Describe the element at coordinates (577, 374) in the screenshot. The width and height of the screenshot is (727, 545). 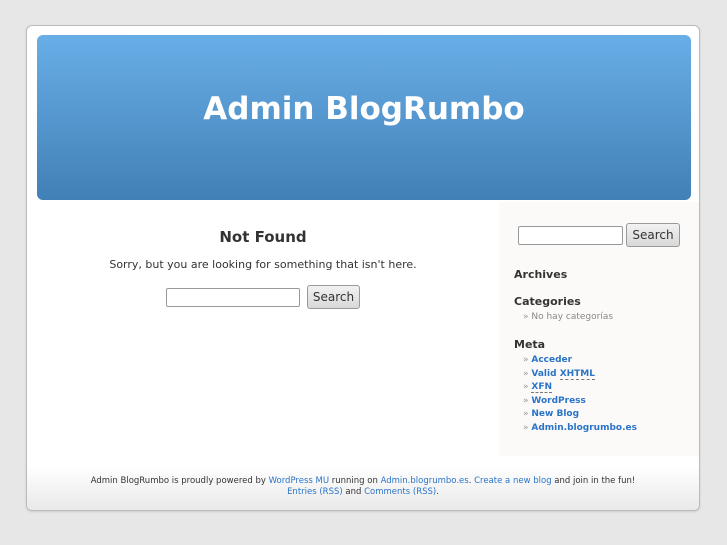
I see `xhtml-abbr: XHTML` at that location.